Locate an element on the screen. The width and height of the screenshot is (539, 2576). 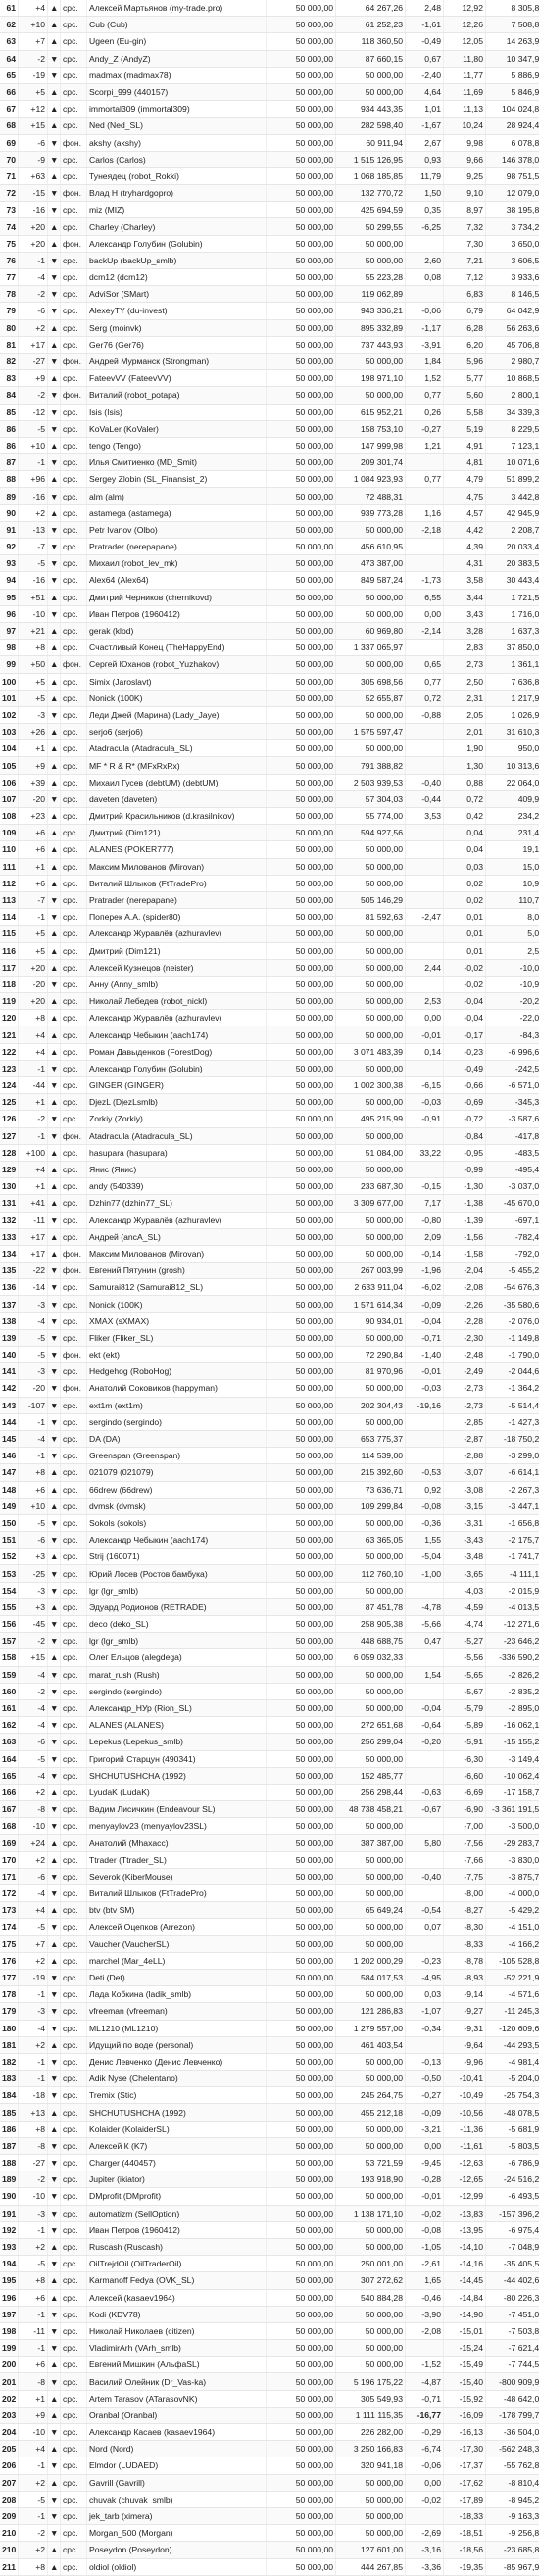
participant-name-link: astamega (astamega) is located at coordinates (177, 513).